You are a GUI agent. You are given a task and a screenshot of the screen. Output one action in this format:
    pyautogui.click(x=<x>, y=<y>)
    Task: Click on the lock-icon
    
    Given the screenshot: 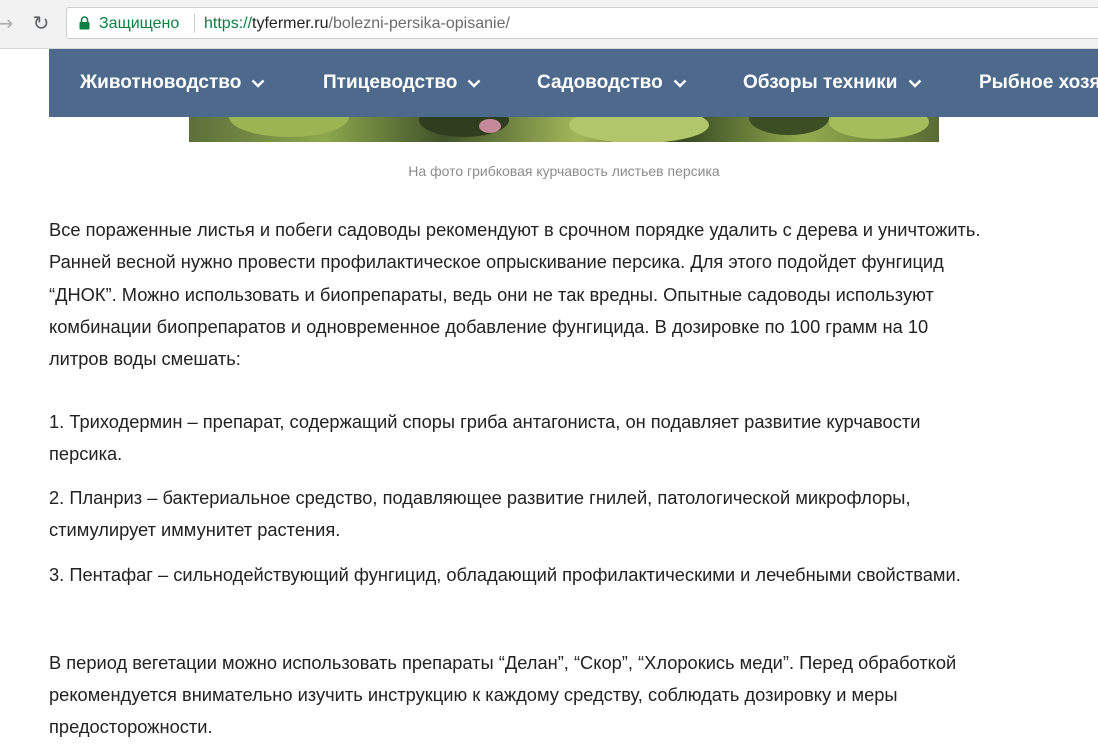 What is the action you would take?
    pyautogui.click(x=84, y=23)
    